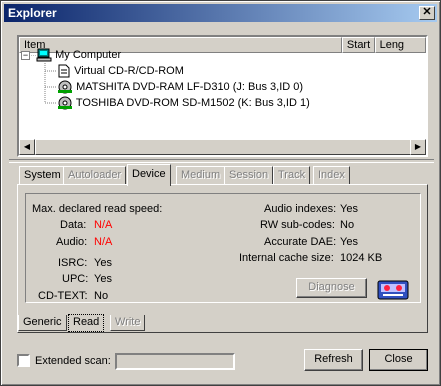 The width and height of the screenshot is (441, 386). Describe the element at coordinates (331, 288) in the screenshot. I see `diagnose-button: Diagnose` at that location.